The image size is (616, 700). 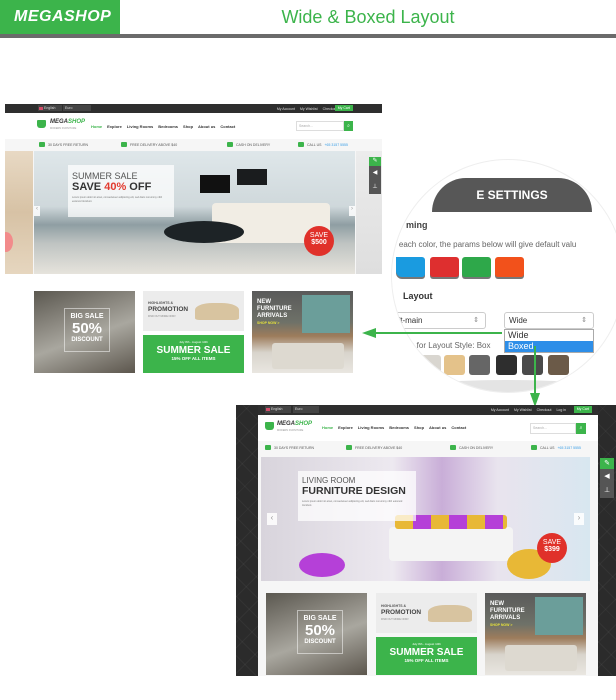 What do you see at coordinates (476, 320) in the screenshot?
I see `select-caret-icon: ⇕` at bounding box center [476, 320].